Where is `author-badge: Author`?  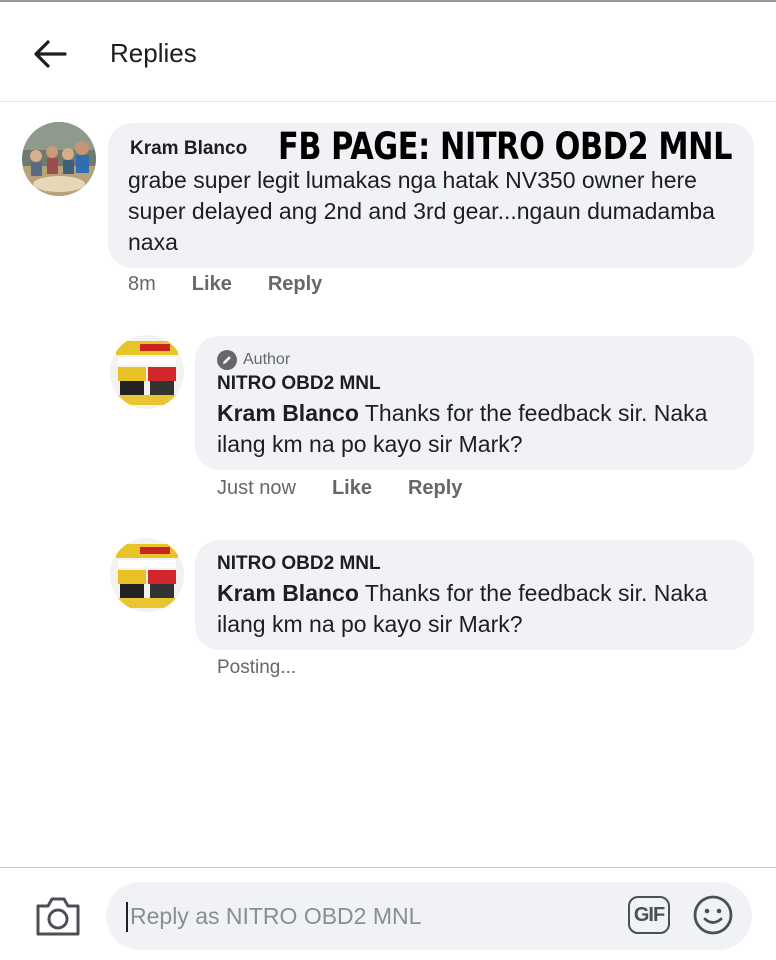
author-badge: Author is located at coordinates (253, 360).